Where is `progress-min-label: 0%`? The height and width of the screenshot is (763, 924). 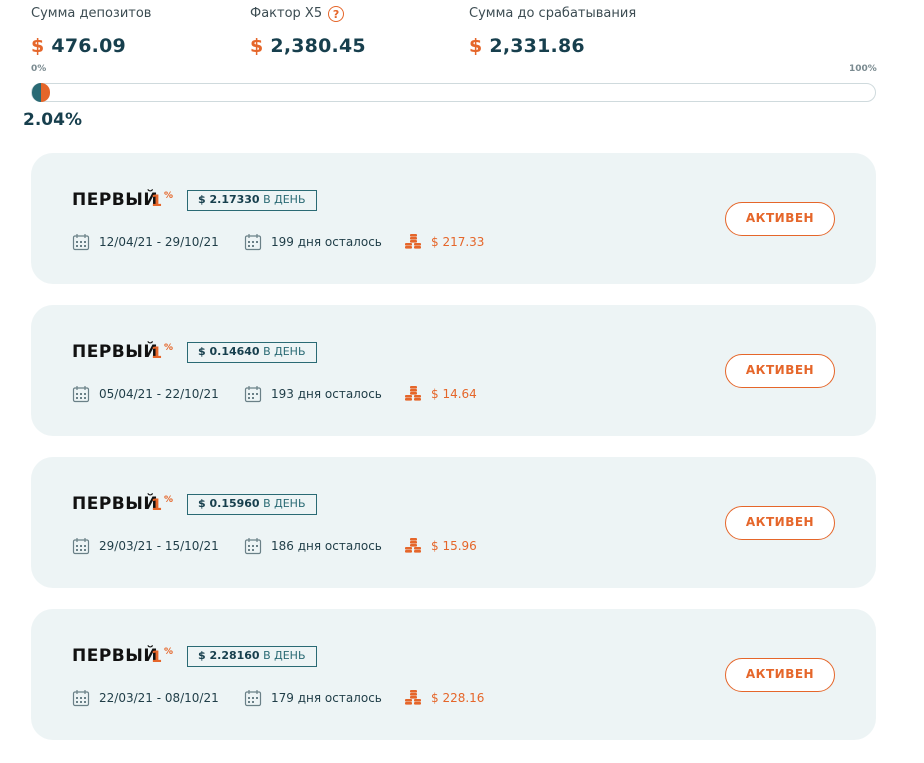 progress-min-label: 0% is located at coordinates (39, 69).